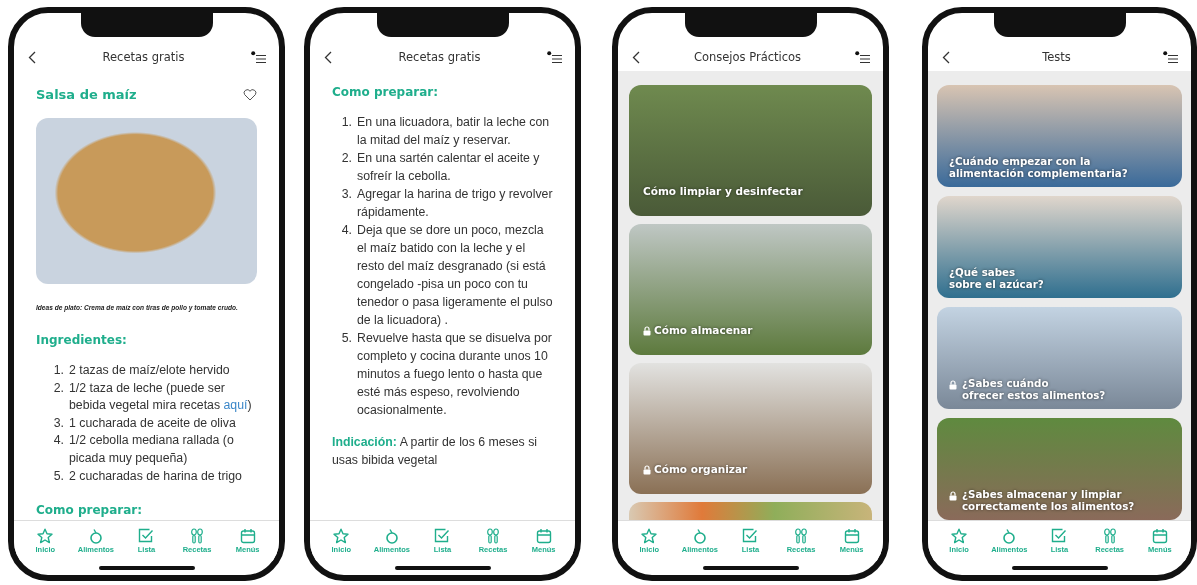  What do you see at coordinates (750, 150) in the screenshot?
I see `photo-card: Cómo limpiar y desinfectar` at bounding box center [750, 150].